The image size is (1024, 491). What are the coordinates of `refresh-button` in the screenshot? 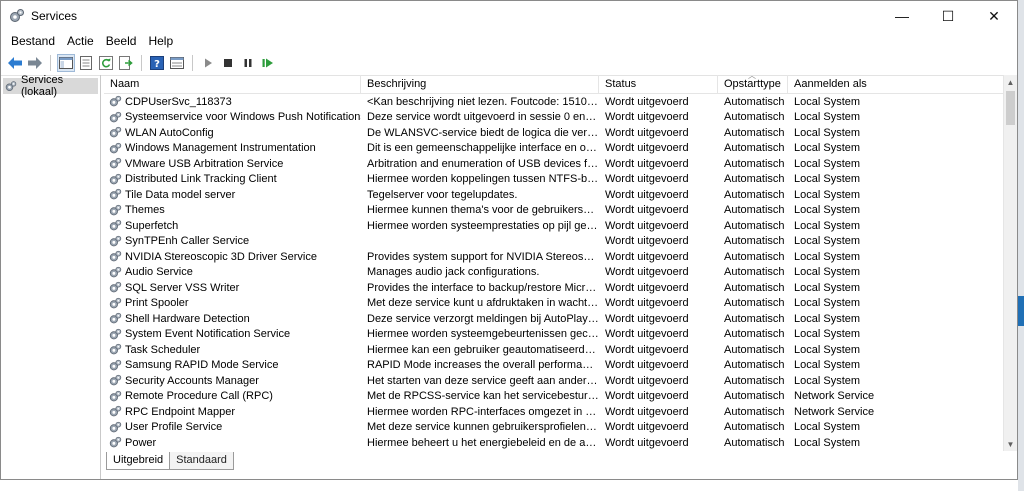 It's located at (106, 63).